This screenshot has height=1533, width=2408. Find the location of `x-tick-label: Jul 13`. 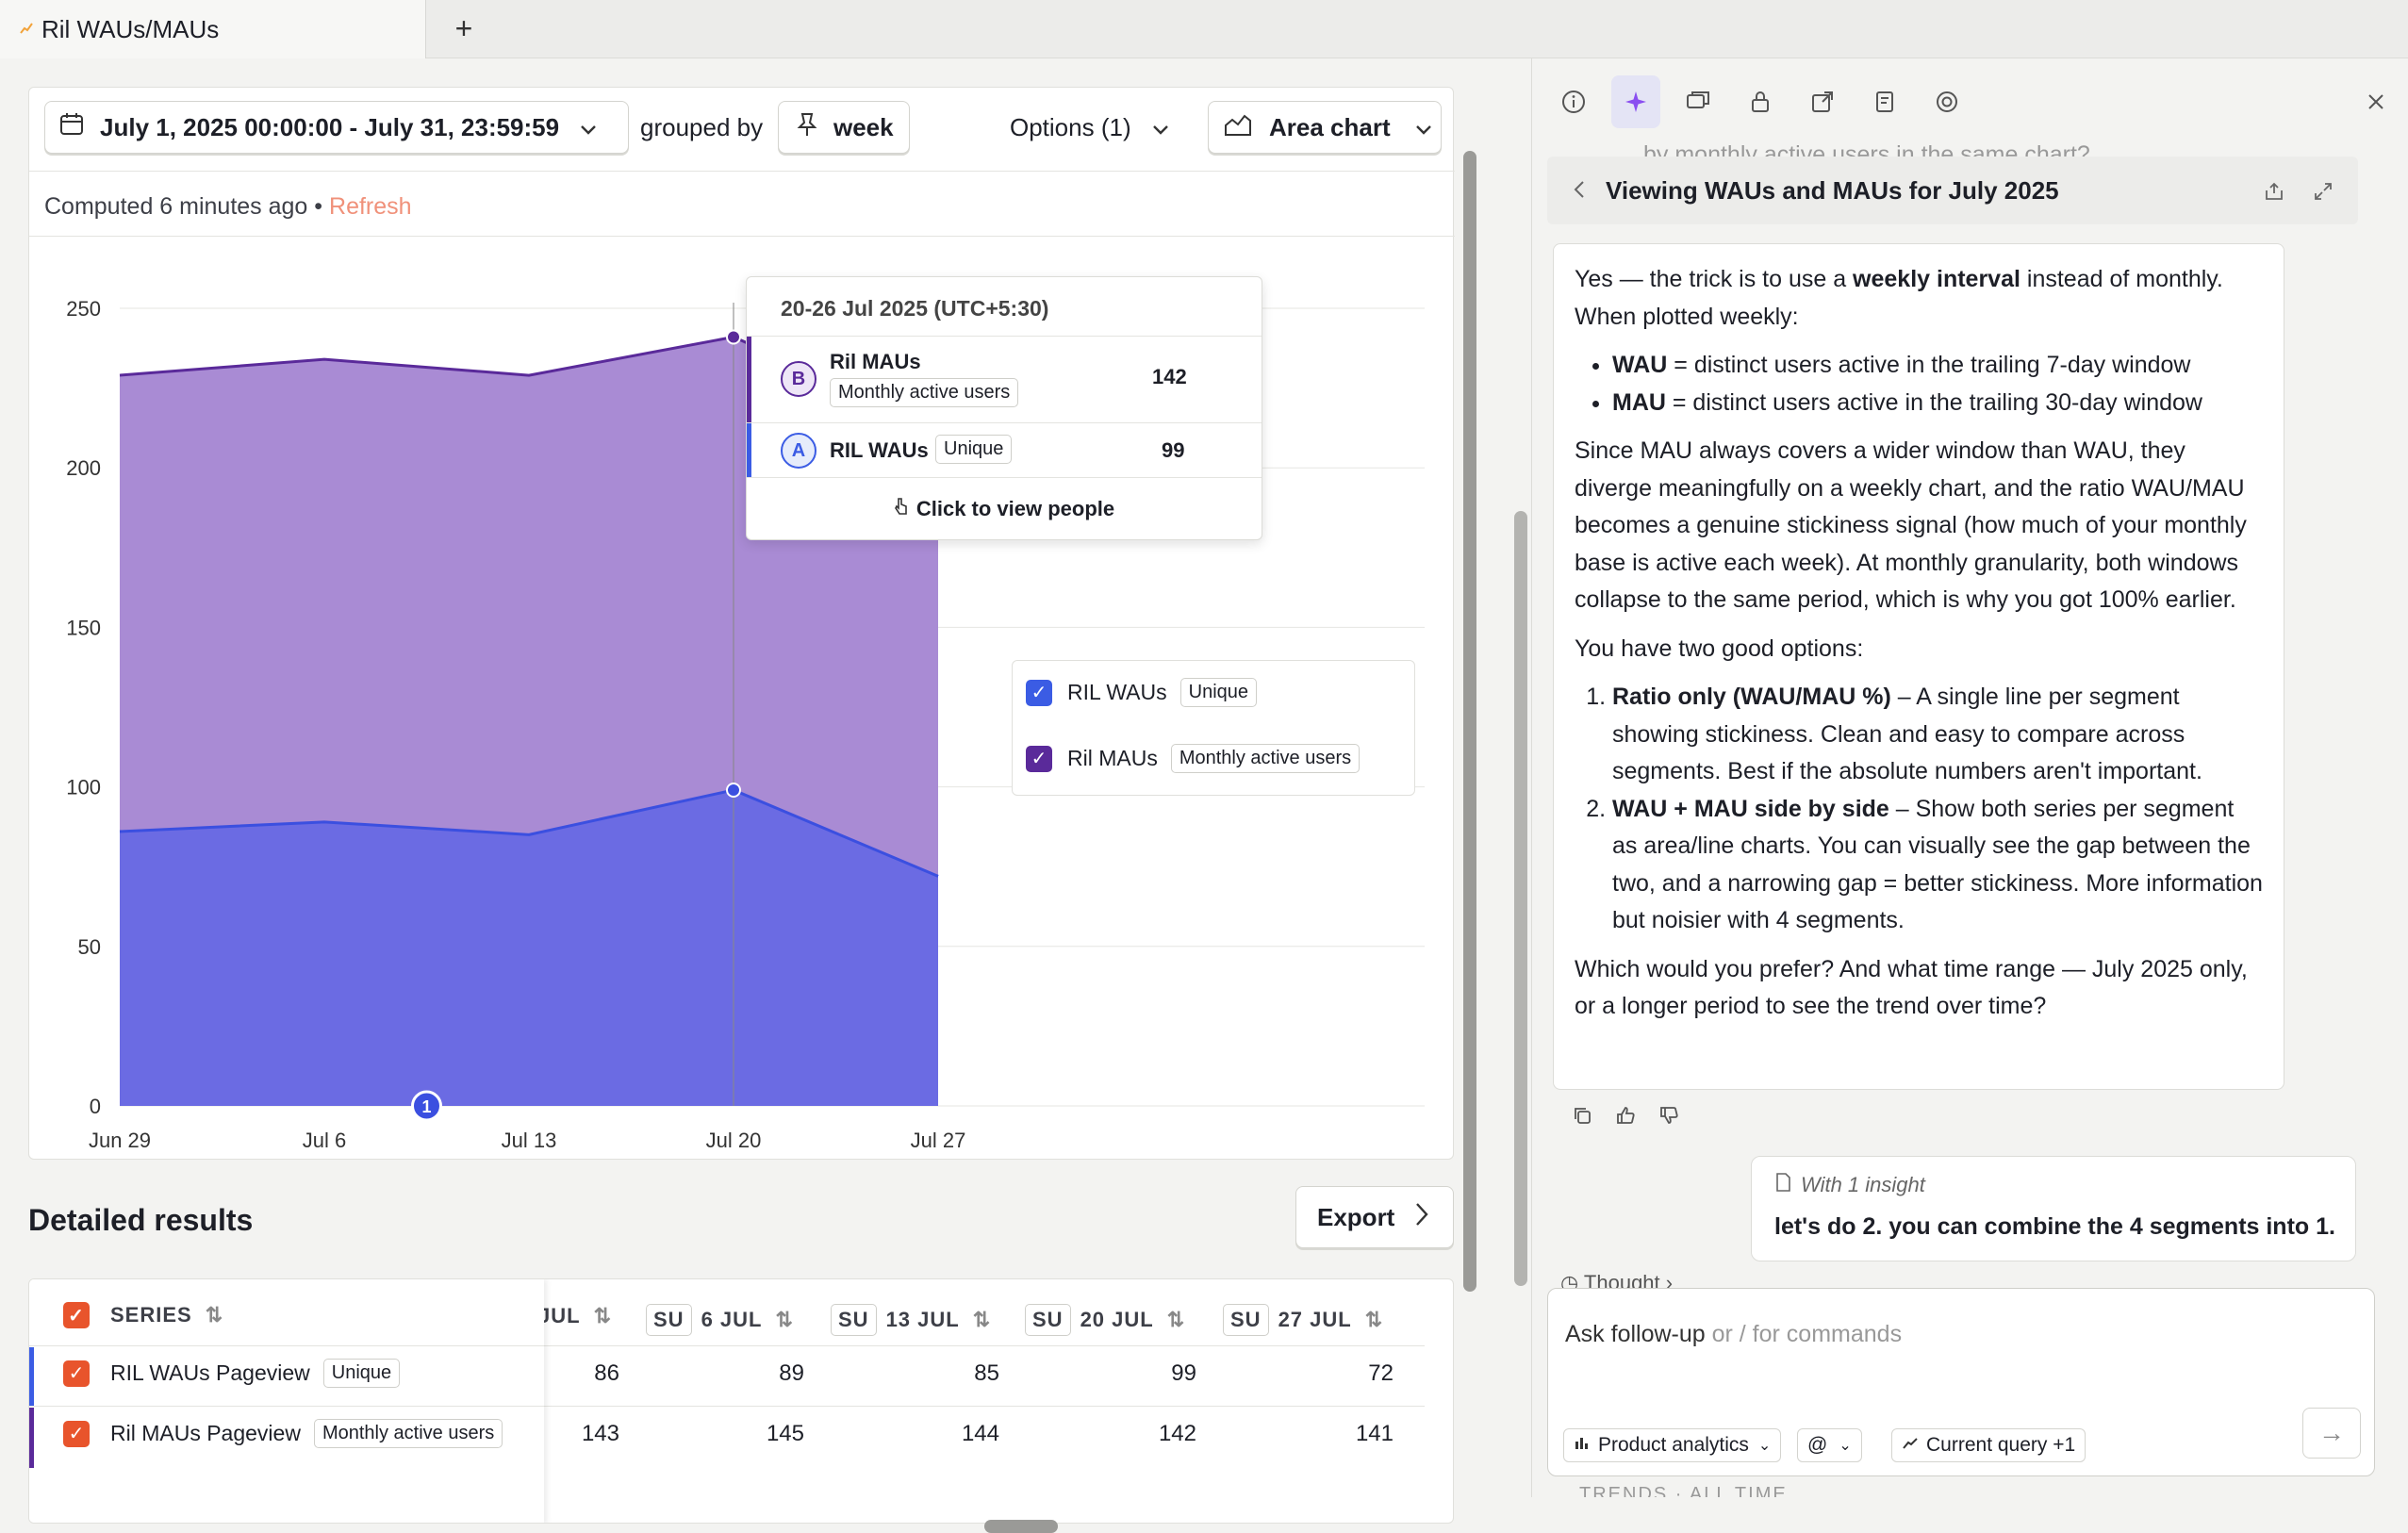

x-tick-label: Jul 13 is located at coordinates (529, 1140).